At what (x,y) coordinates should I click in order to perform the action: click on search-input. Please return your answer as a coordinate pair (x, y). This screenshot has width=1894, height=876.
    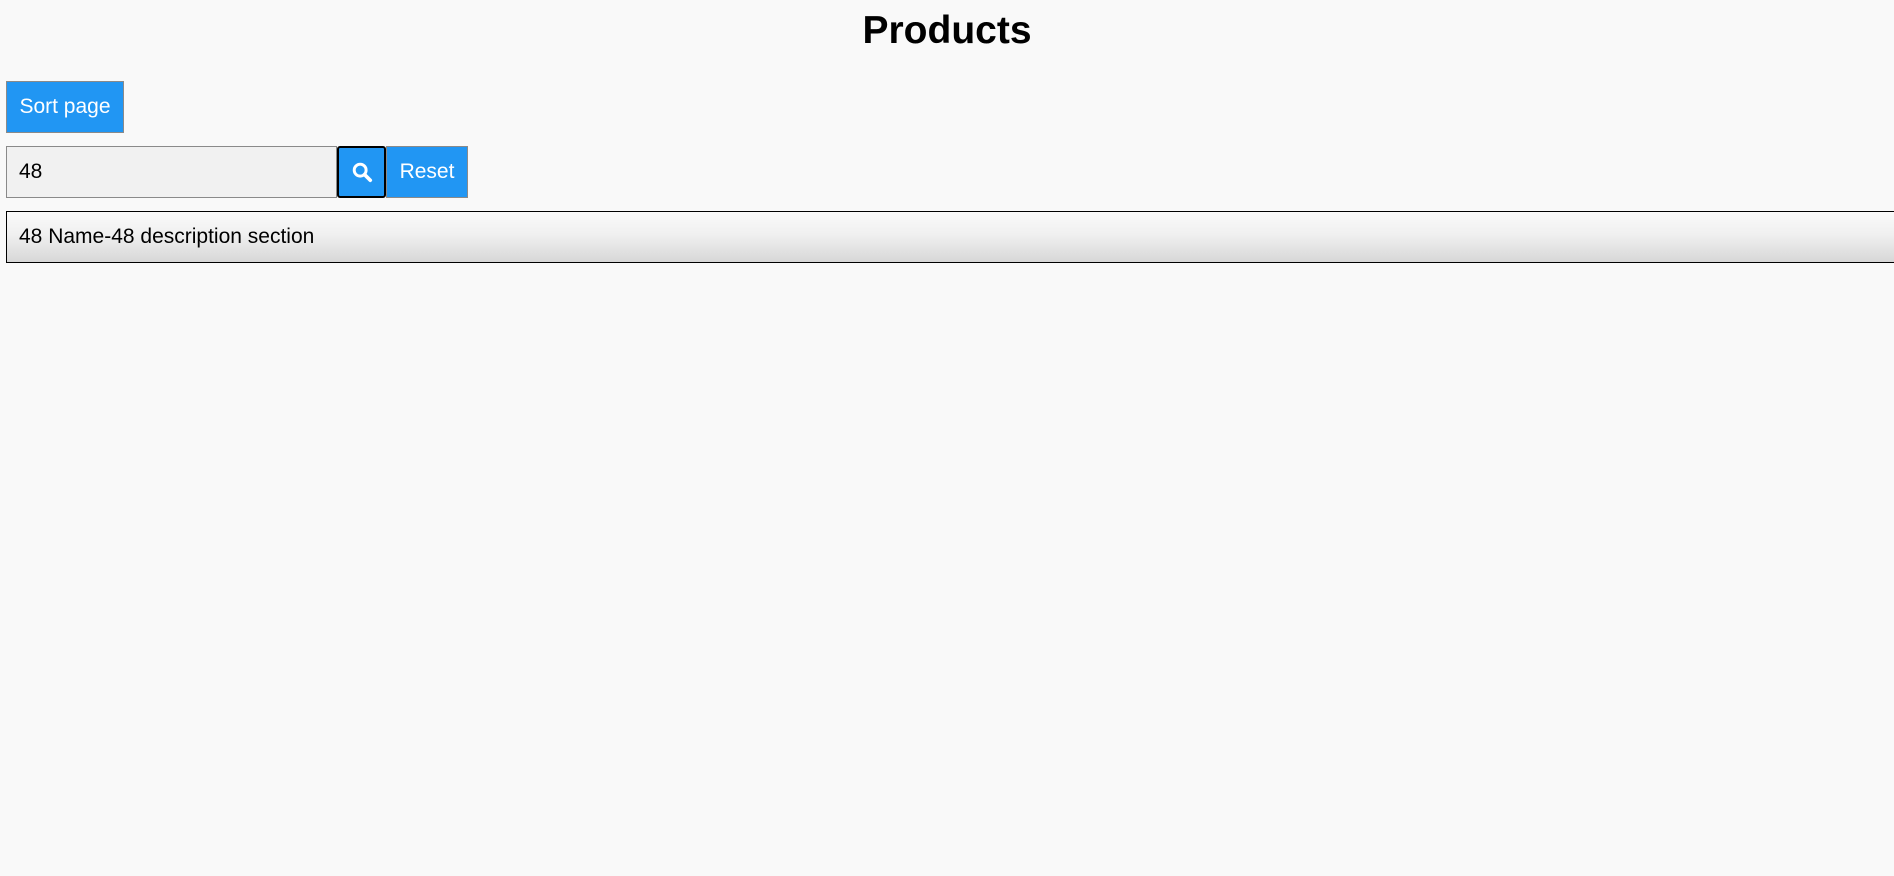
    Looking at the image, I should click on (171, 172).